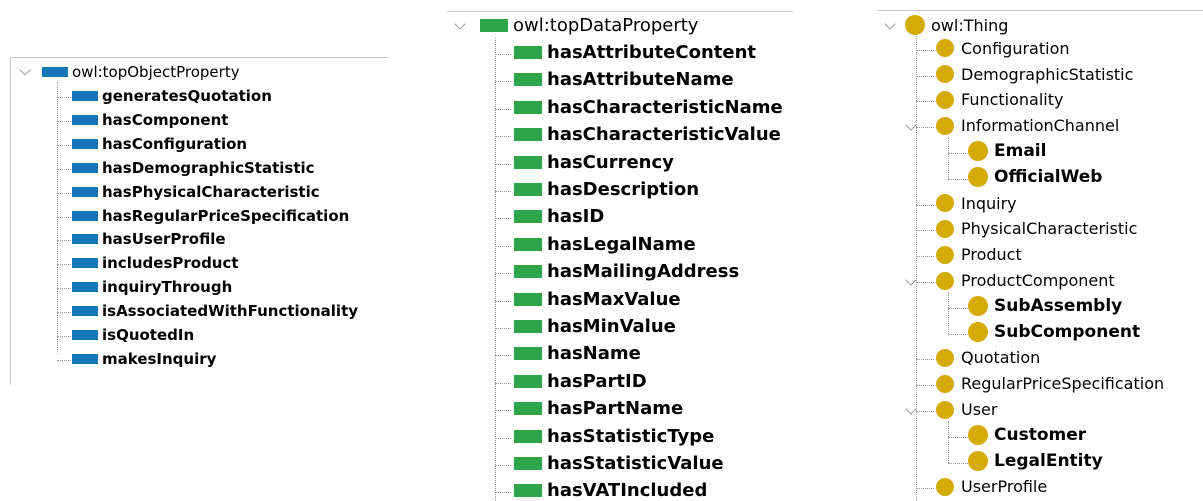 The width and height of the screenshot is (1203, 501). What do you see at coordinates (916, 268) in the screenshot?
I see `tree-guide-line` at bounding box center [916, 268].